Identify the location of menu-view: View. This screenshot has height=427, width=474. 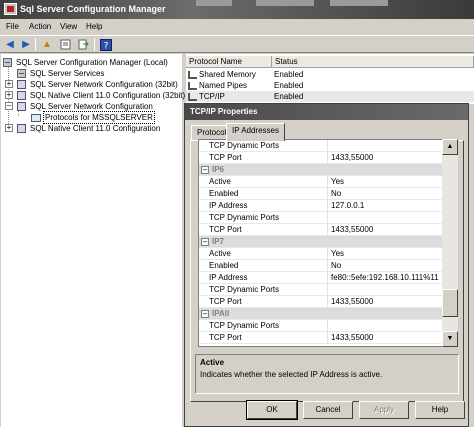
(68, 26).